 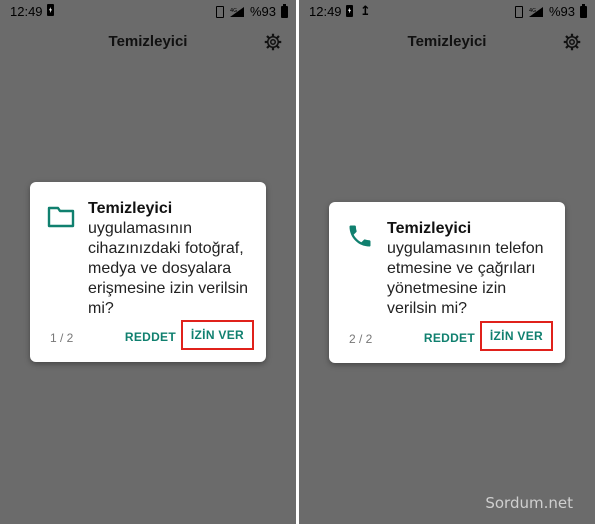 What do you see at coordinates (61, 217) in the screenshot?
I see `folder-icon` at bounding box center [61, 217].